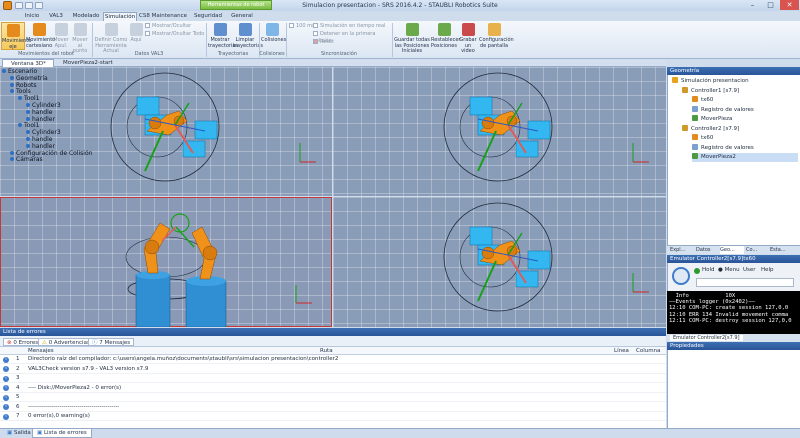 The width and height of the screenshot is (800, 438). Describe the element at coordinates (708, 270) in the screenshot. I see `hold-label: Hold` at that location.